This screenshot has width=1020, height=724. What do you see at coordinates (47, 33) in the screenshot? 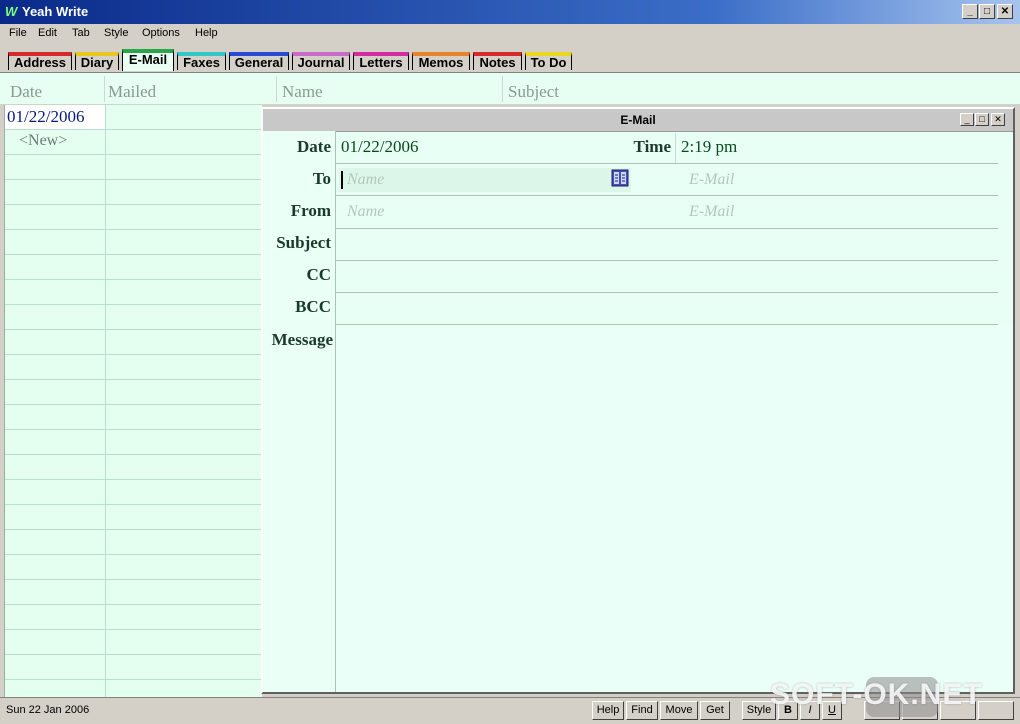
I see `menu-edit: Edit` at bounding box center [47, 33].